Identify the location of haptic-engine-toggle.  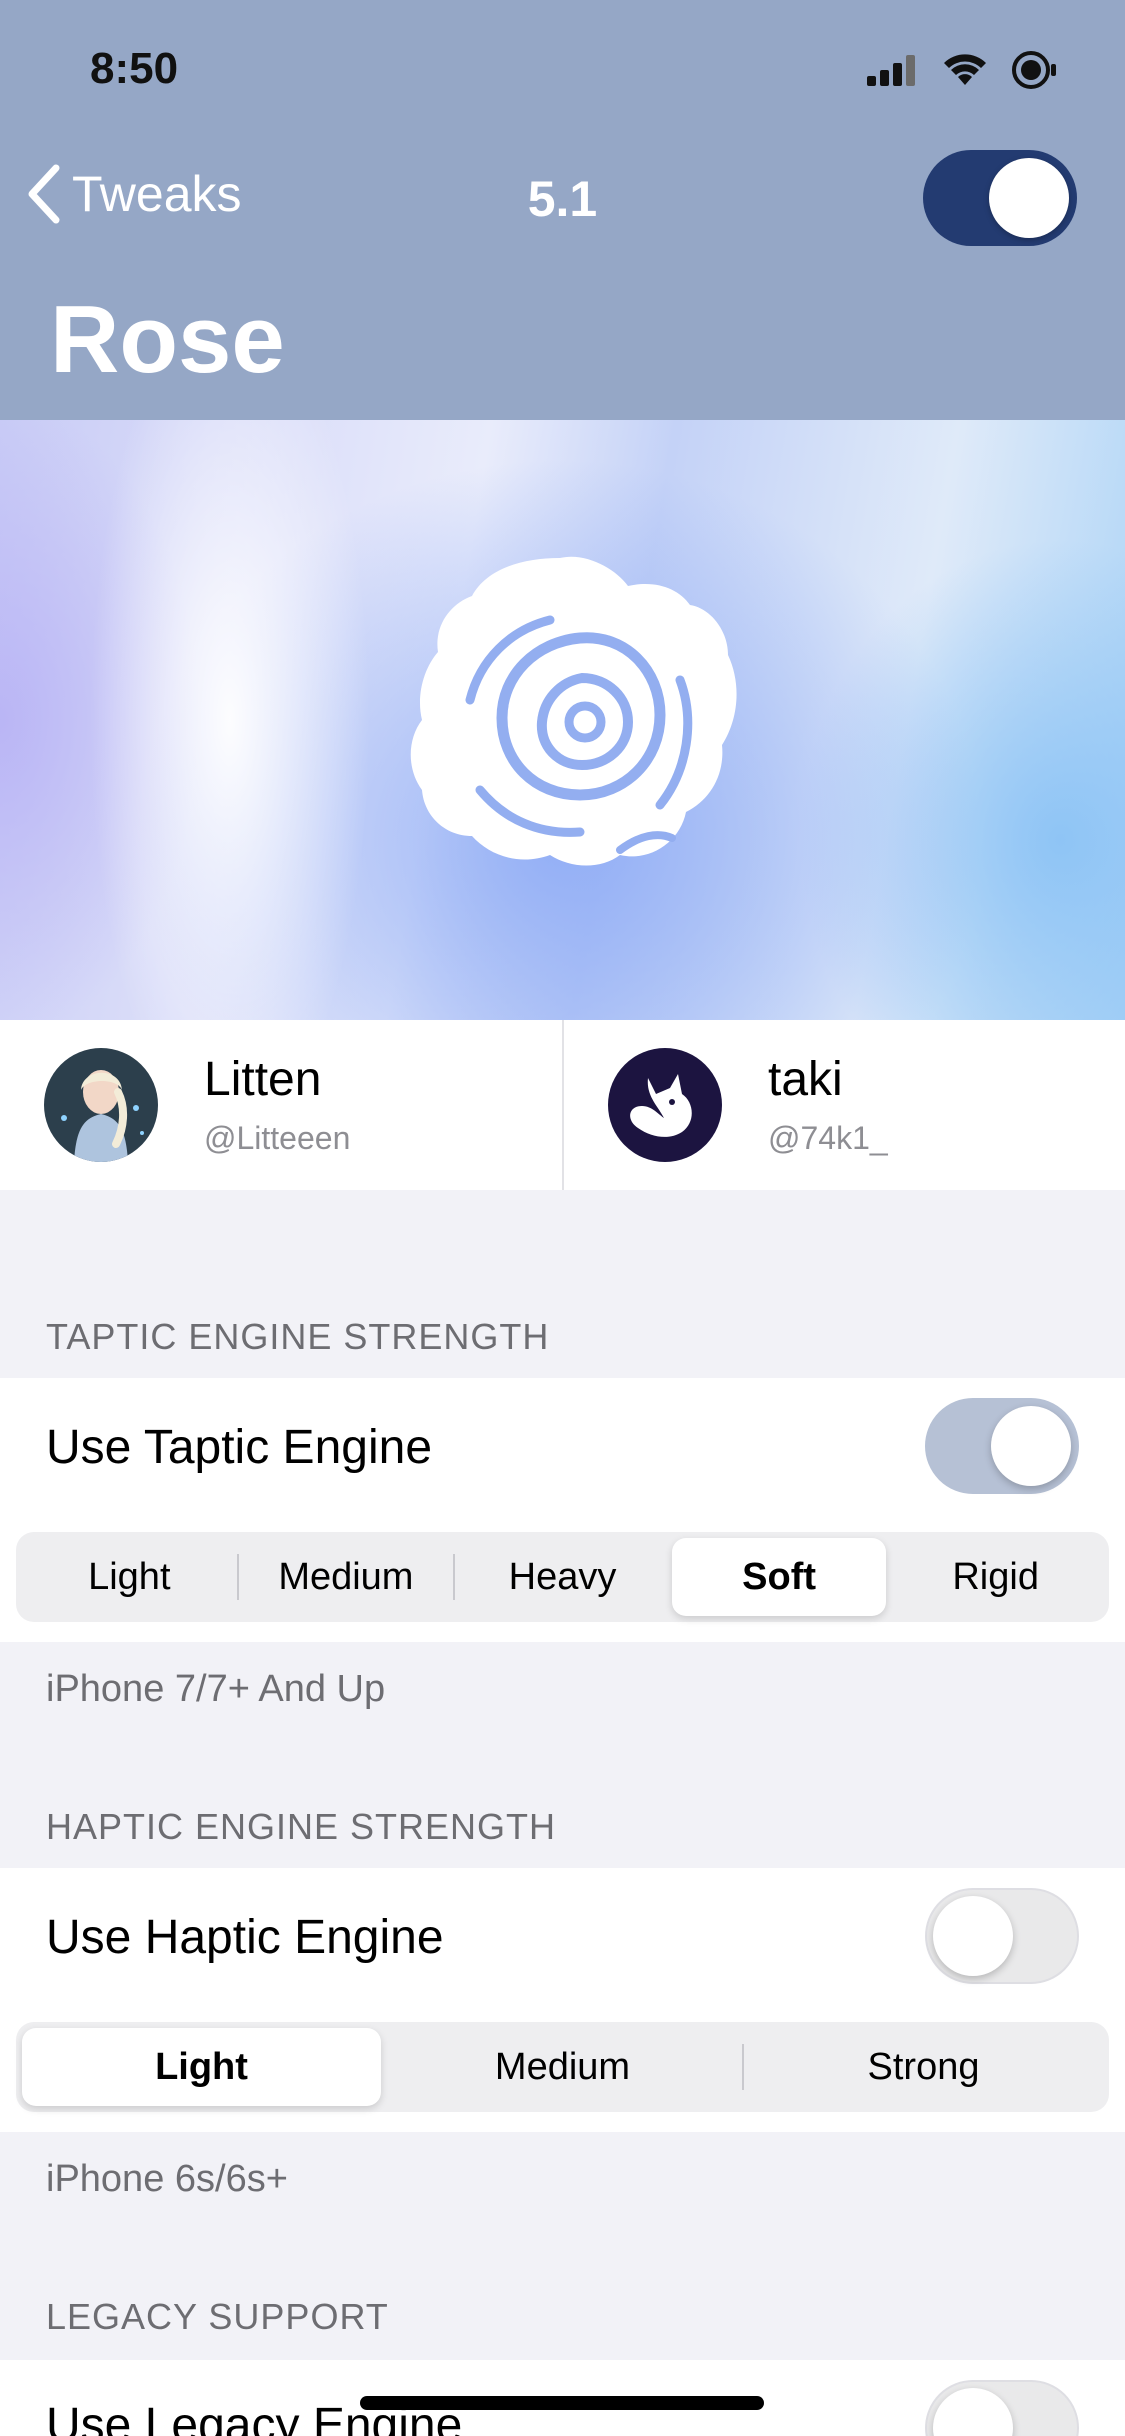
(1002, 1936).